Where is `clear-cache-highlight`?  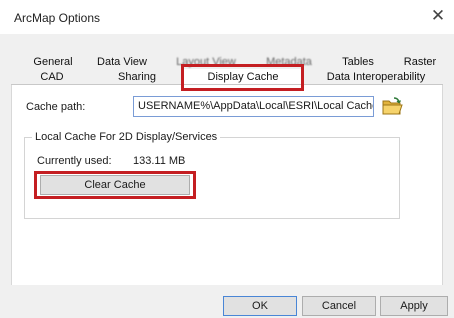 clear-cache-highlight is located at coordinates (115, 185).